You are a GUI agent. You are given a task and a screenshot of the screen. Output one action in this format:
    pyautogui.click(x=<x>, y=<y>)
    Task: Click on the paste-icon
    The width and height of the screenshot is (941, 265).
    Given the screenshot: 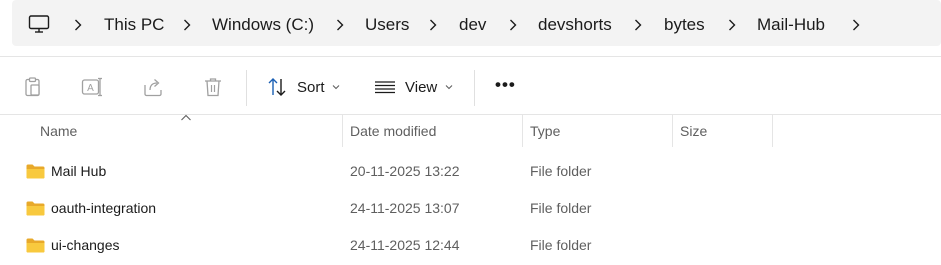 What is the action you would take?
    pyautogui.click(x=33, y=87)
    